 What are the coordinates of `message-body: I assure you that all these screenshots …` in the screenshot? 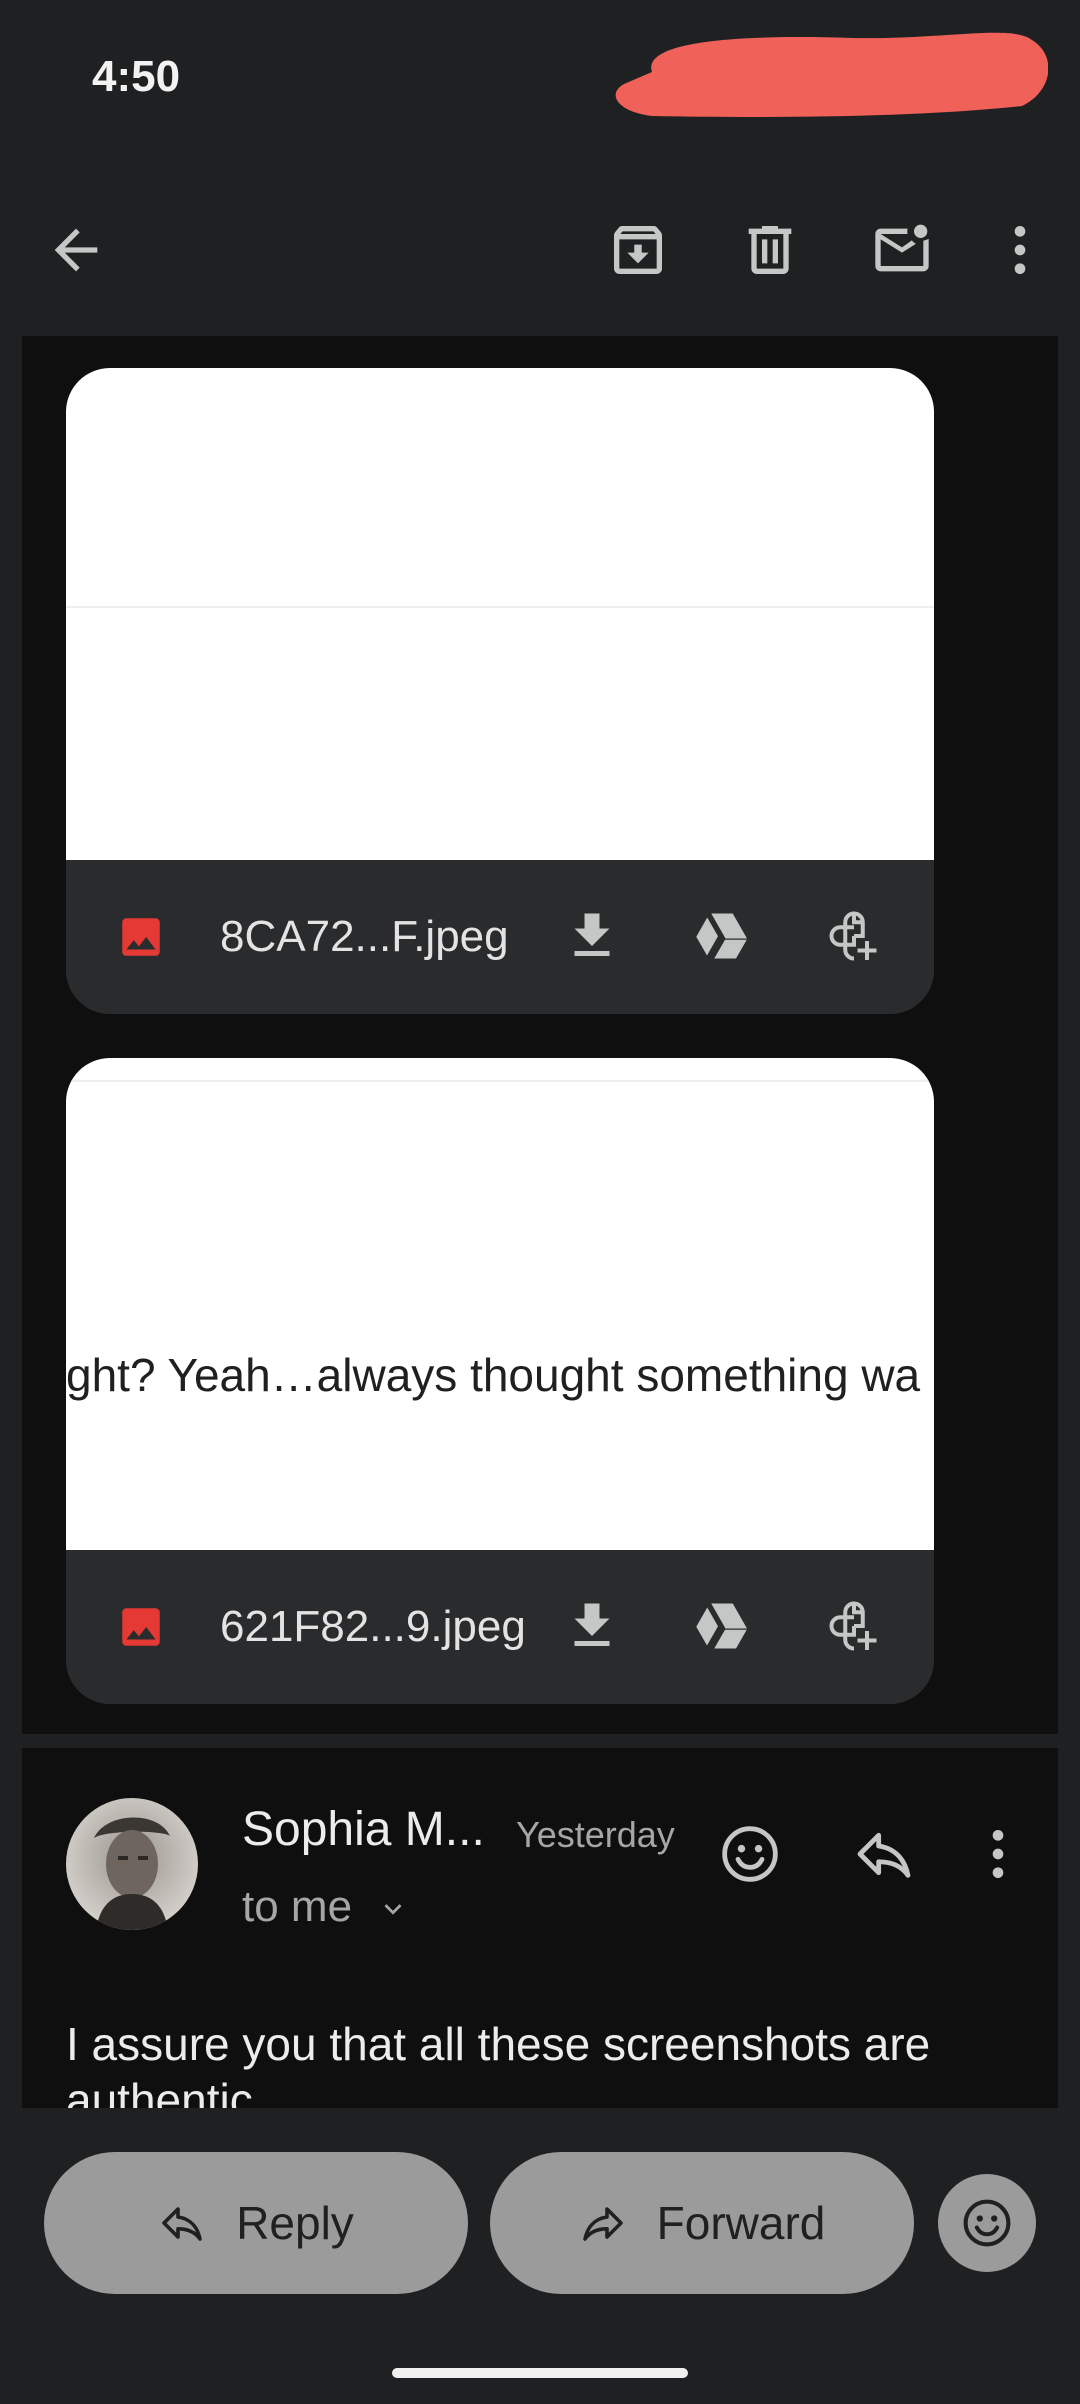 It's located at (498, 2063).